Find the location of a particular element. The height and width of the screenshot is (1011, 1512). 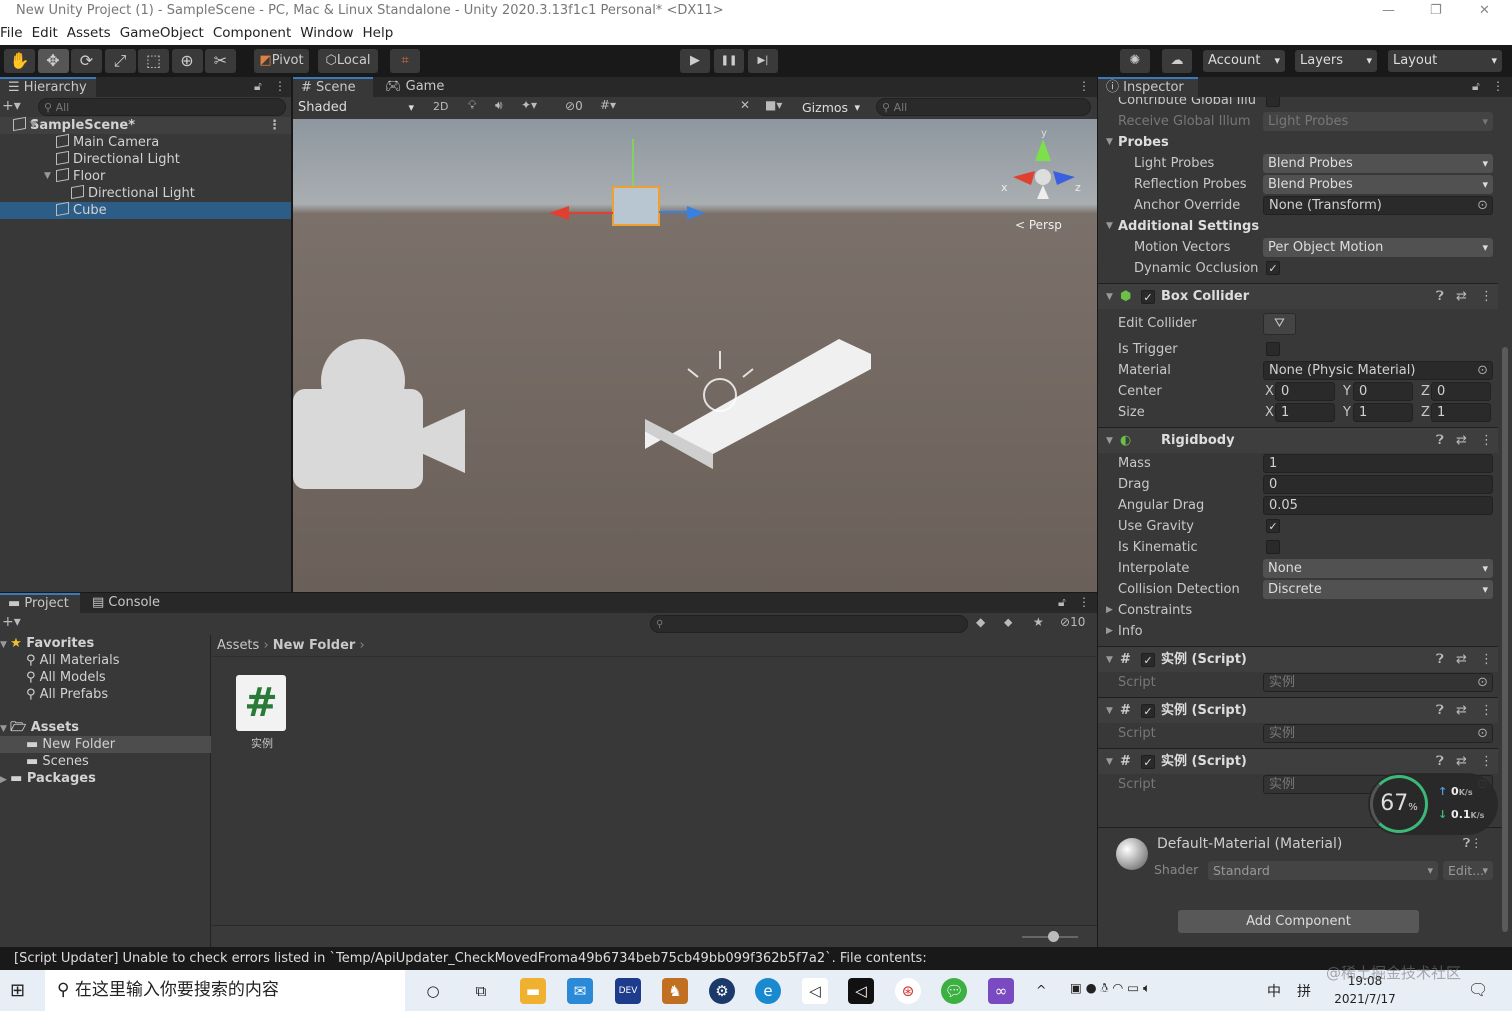

help-icon: ❓︎⋮ is located at coordinates (1472, 843).